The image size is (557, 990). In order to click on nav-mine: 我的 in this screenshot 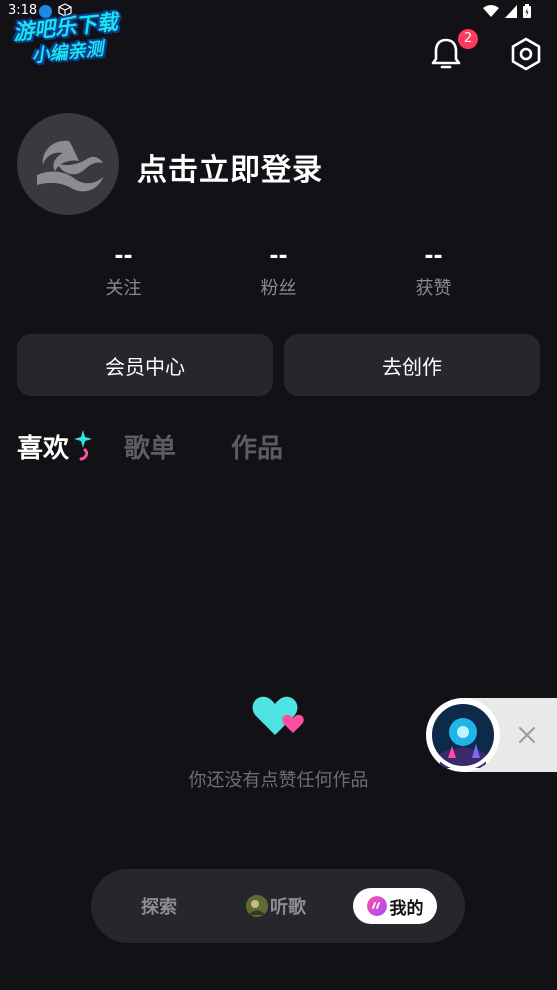, I will do `click(395, 906)`.